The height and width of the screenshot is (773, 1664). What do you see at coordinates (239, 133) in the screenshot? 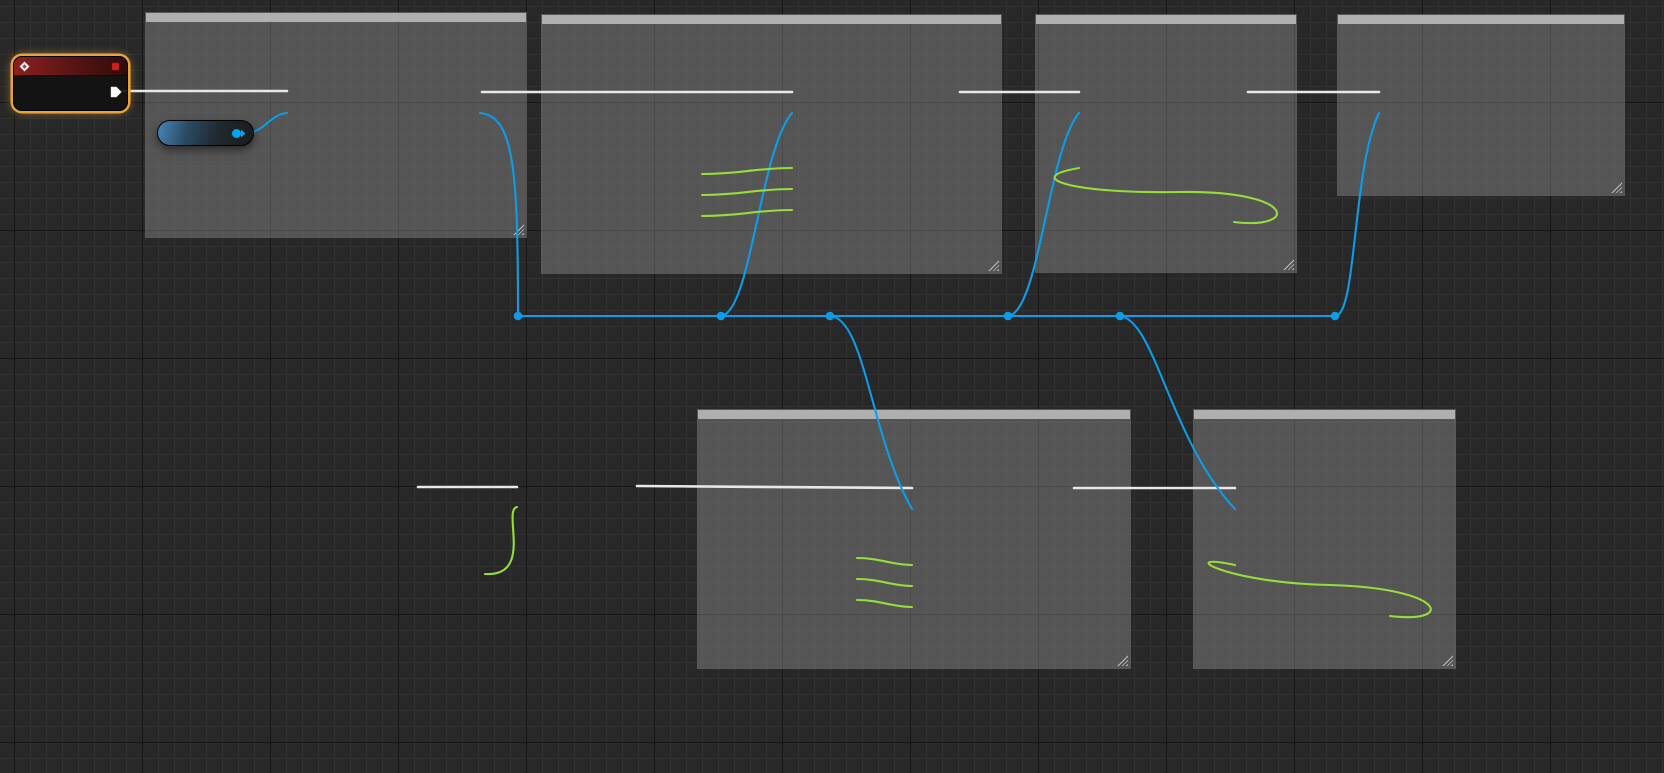
I see `object-pin` at bounding box center [239, 133].